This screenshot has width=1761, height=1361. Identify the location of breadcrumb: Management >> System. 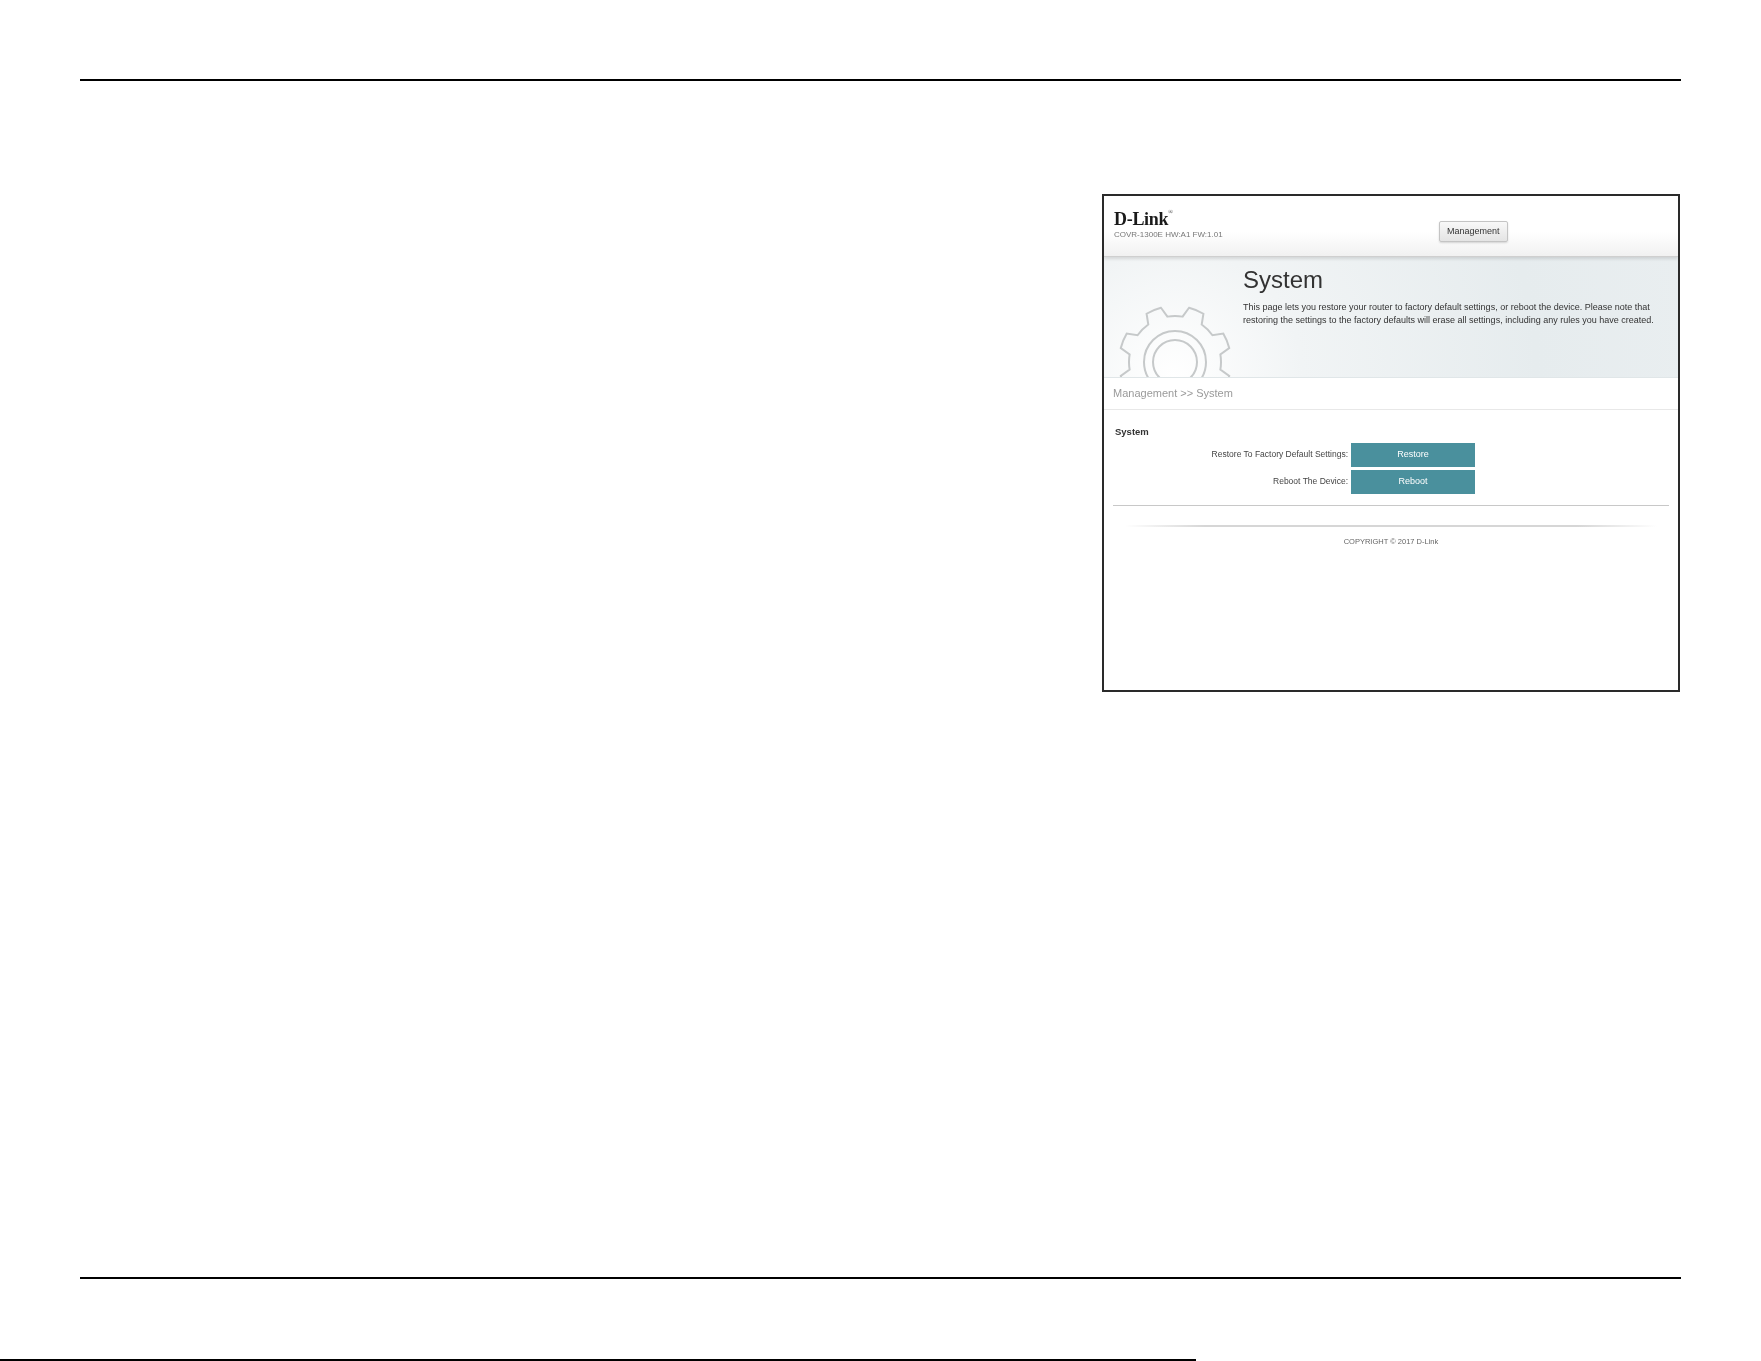
(1173, 393).